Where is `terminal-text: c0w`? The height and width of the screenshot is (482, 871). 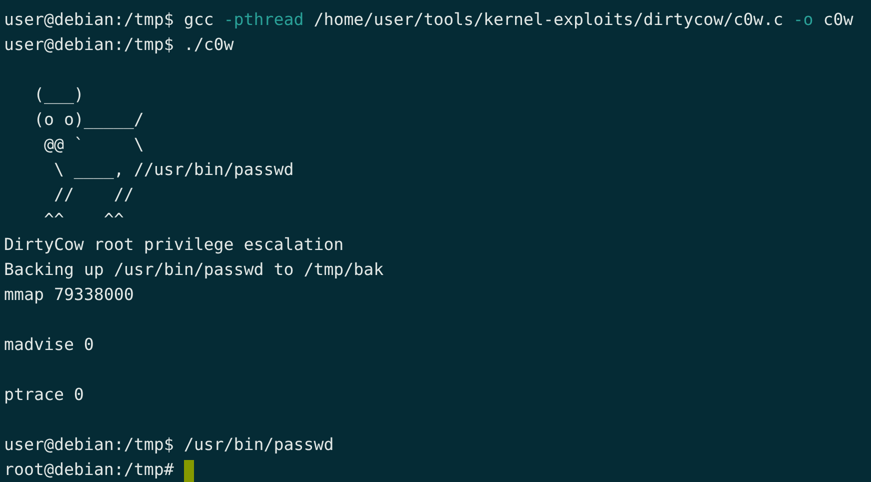 terminal-text: c0w is located at coordinates (838, 20).